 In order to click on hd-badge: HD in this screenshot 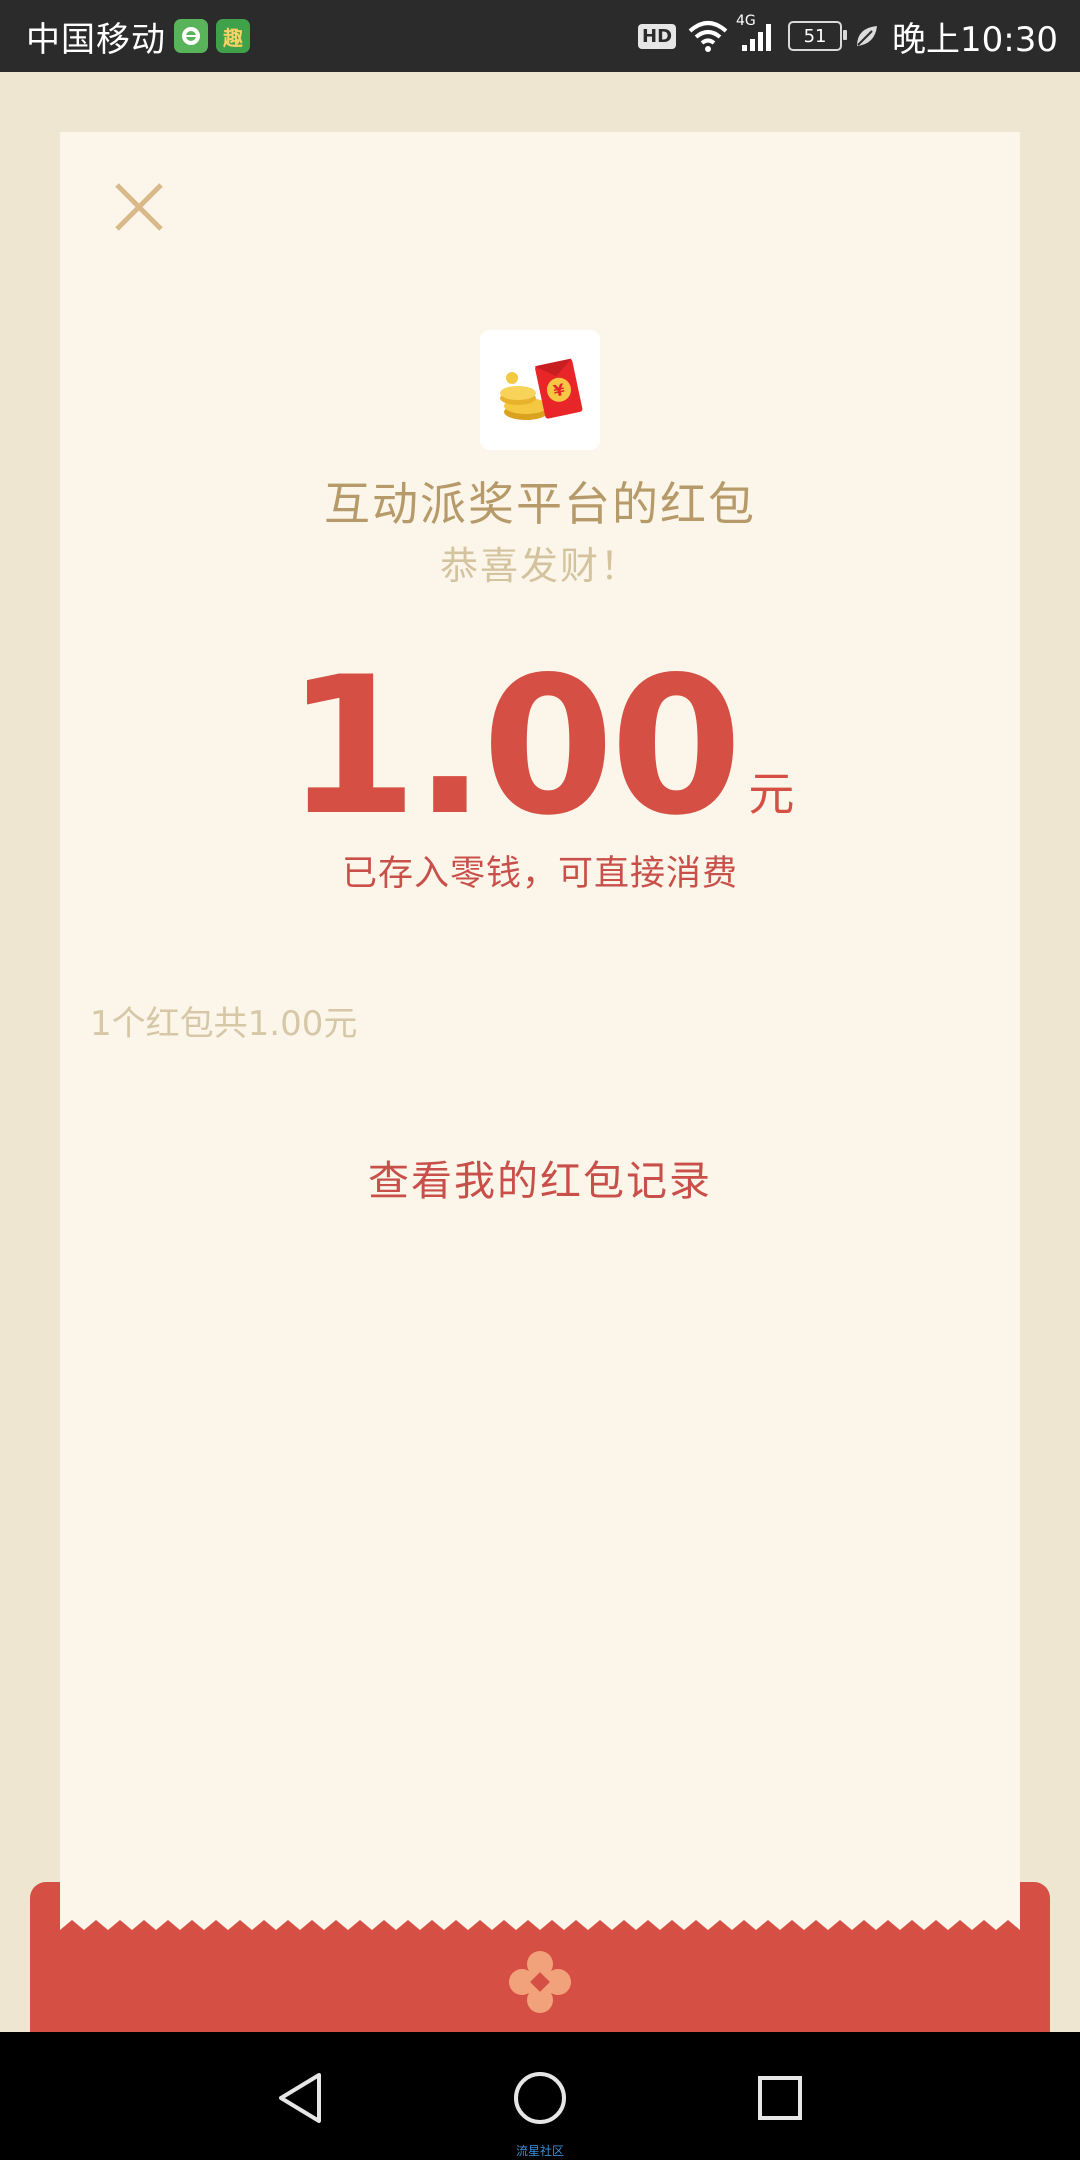, I will do `click(657, 36)`.